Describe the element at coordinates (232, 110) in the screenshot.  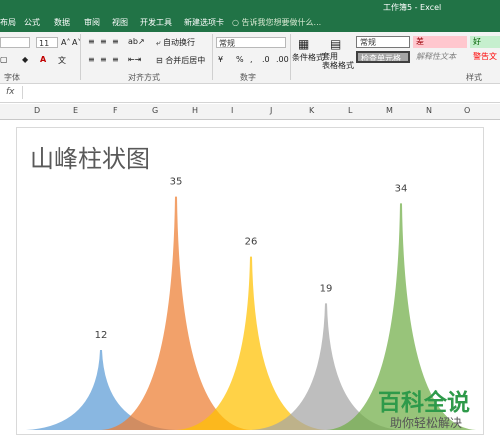
I see `column-header: I` at that location.